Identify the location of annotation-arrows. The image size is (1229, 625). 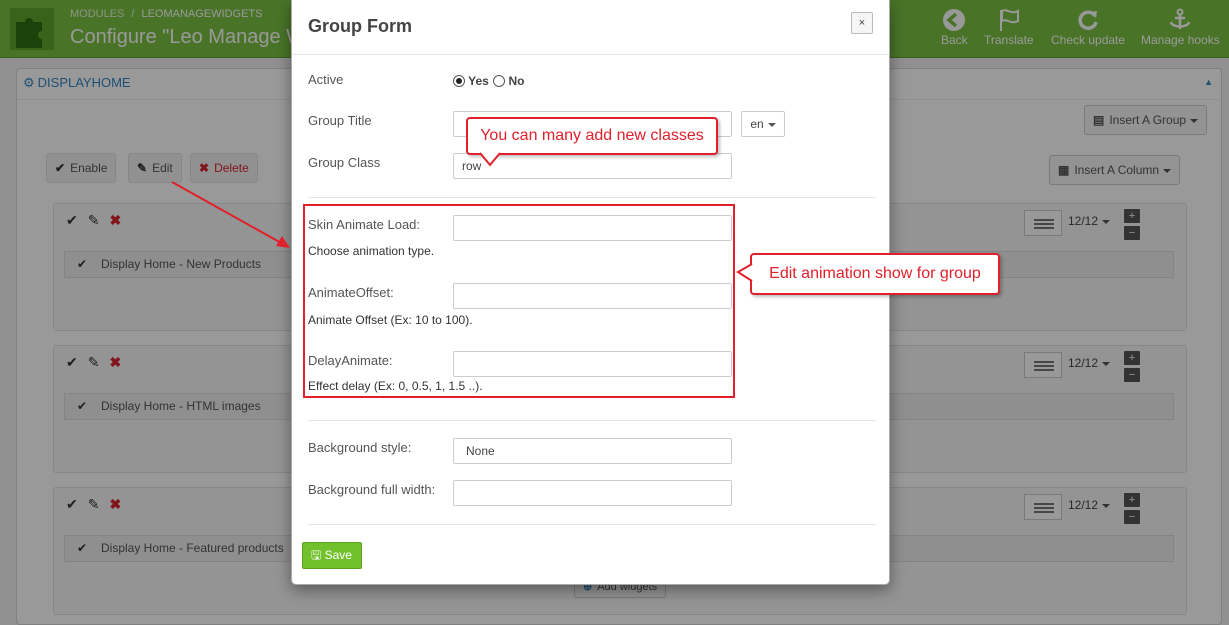
(462, 217).